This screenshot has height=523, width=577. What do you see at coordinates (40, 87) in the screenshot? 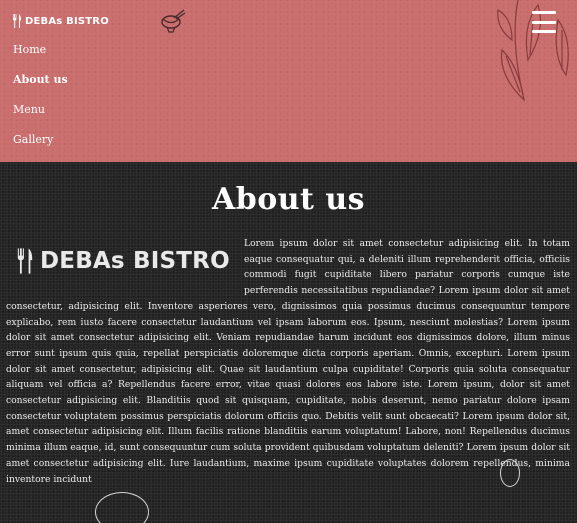
I see `nav-item-about-us: About us` at bounding box center [40, 87].